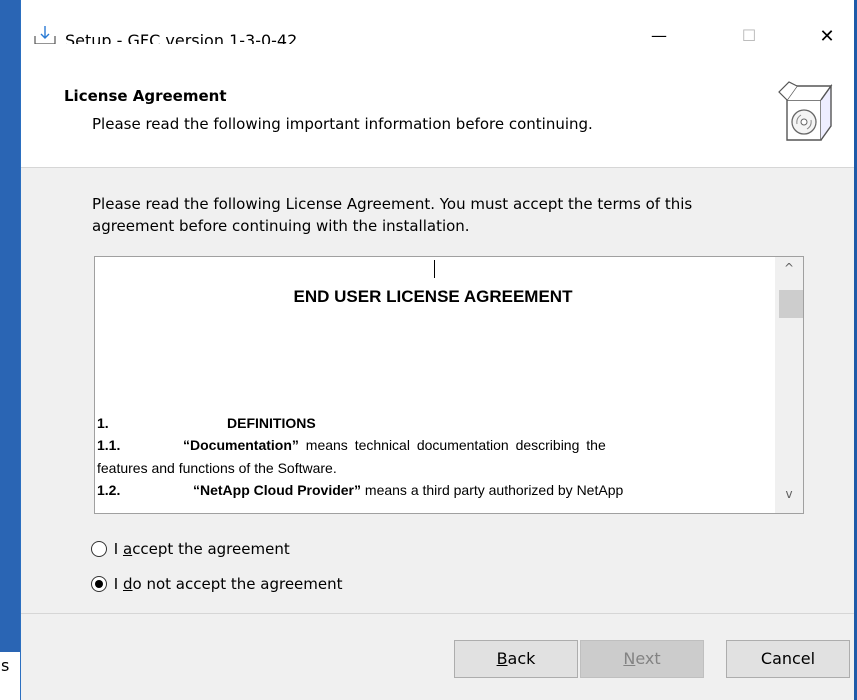 This screenshot has width=857, height=700. Describe the element at coordinates (433, 296) in the screenshot. I see `eula-heading: END USER LICENSE AGREEMENT` at that location.